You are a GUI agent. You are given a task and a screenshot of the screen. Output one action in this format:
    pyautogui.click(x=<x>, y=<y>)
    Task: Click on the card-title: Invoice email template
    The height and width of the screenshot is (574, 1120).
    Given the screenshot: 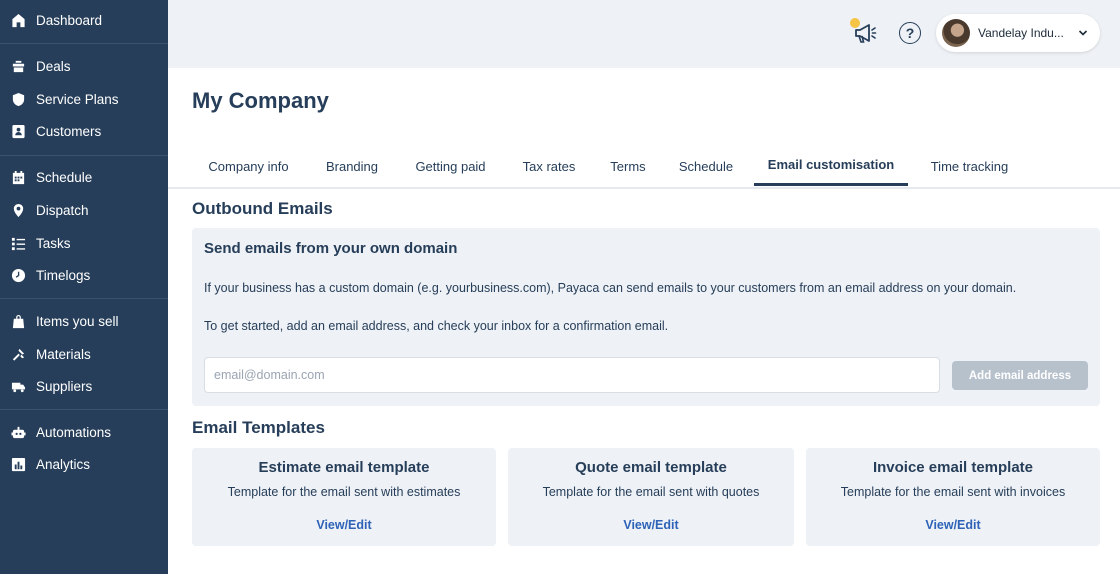 What is the action you would take?
    pyautogui.click(x=953, y=467)
    